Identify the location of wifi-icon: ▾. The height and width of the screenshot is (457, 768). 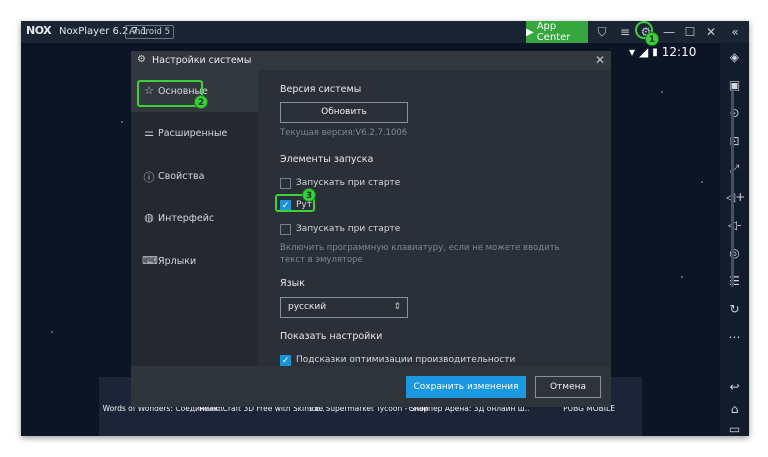
(632, 52).